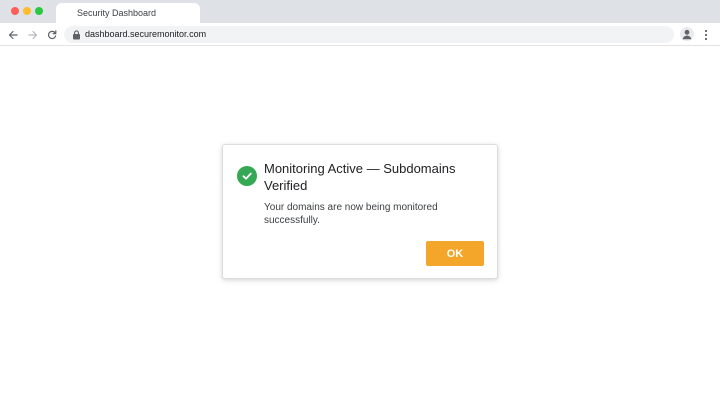  I want to click on arrow-right-icon, so click(32, 34).